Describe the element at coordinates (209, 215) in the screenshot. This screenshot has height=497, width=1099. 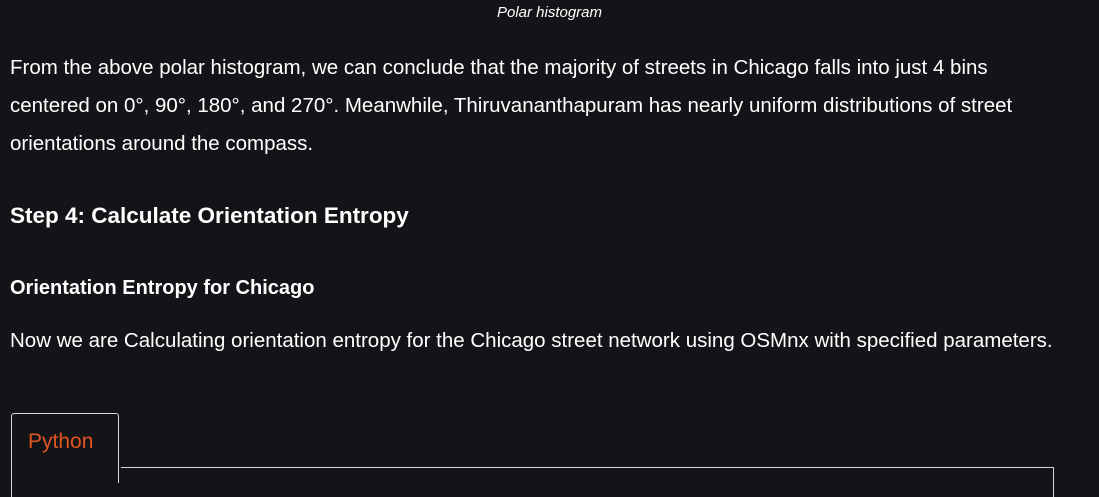
I see `section-heading: Step 4: Calculate Orientation Entropy` at that location.